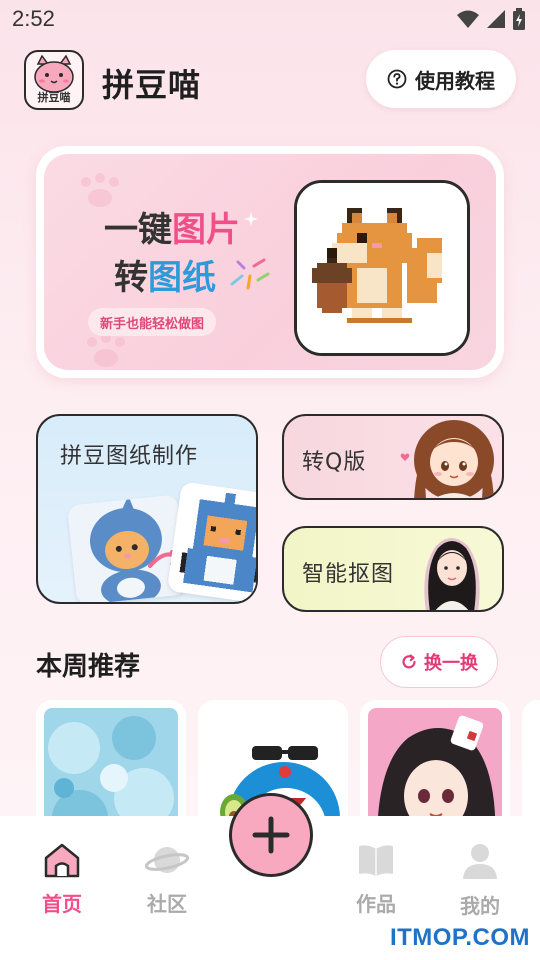 This screenshot has width=540, height=960. Describe the element at coordinates (480, 880) in the screenshot. I see `nav-mine: 我的` at that location.